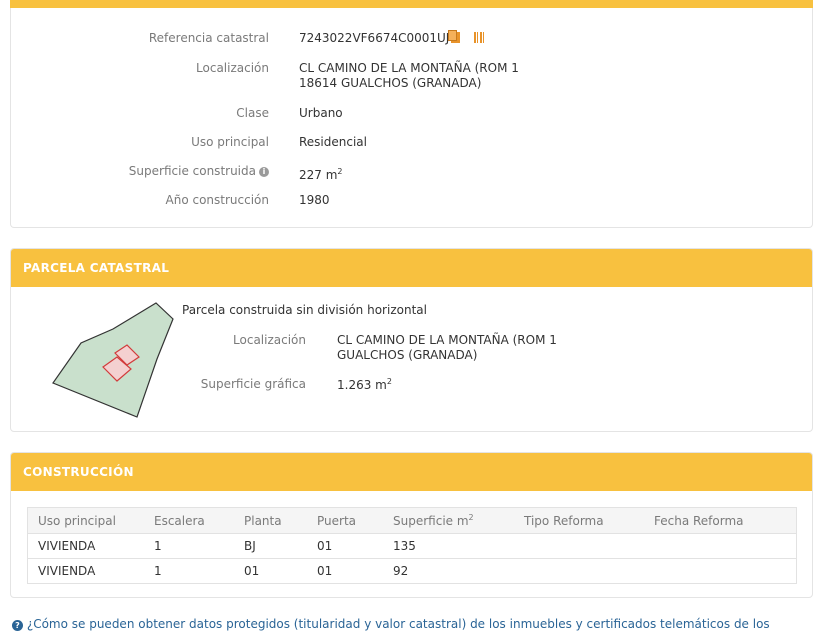 Image resolution: width=840 pixels, height=631 pixels. Describe the element at coordinates (264, 172) in the screenshot. I see `info-icon: i` at that location.